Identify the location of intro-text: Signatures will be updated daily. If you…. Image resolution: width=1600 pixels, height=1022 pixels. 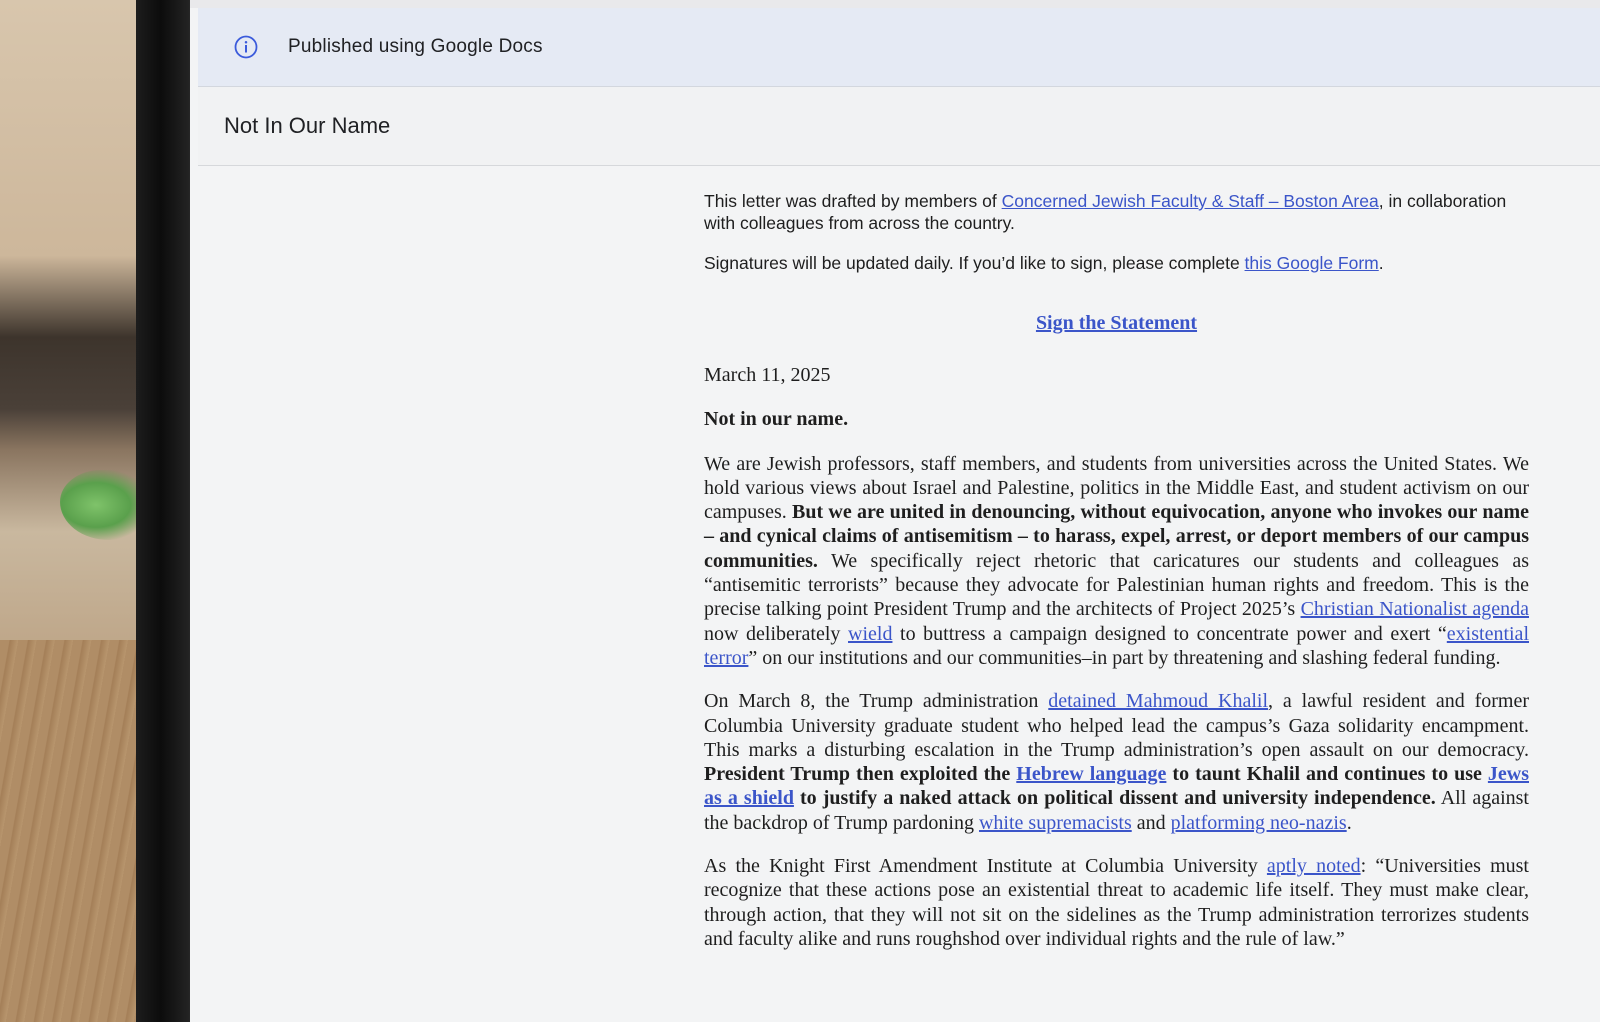
(974, 263).